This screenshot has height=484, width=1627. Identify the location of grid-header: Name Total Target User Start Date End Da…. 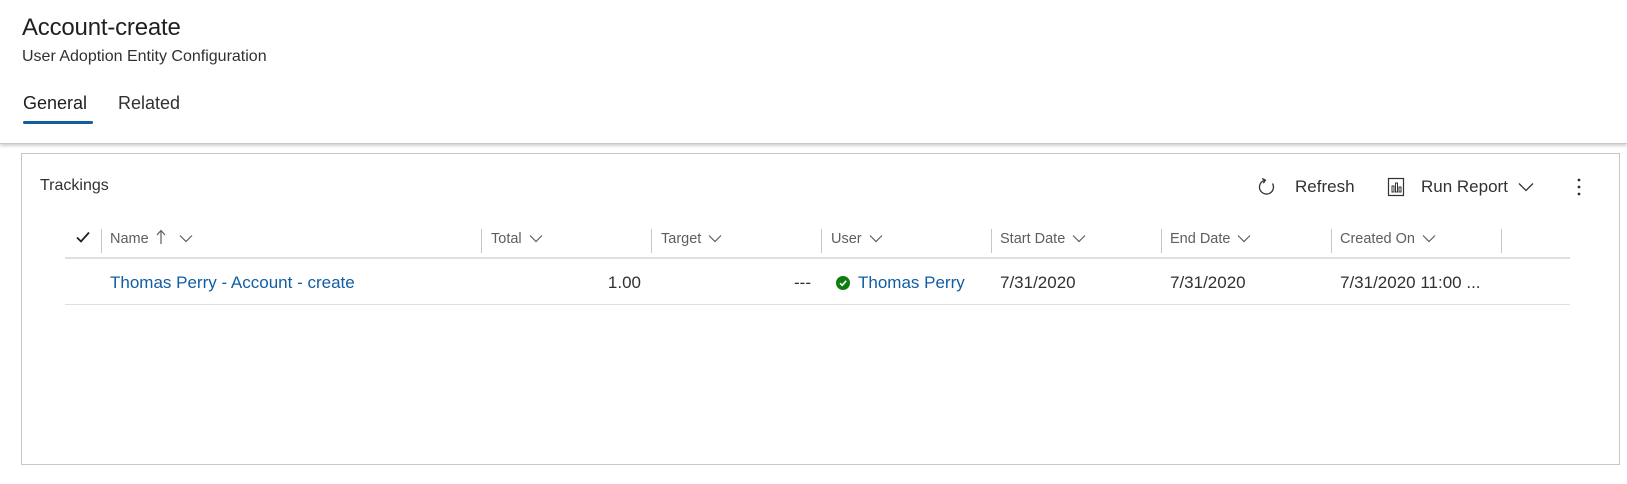
(817, 240).